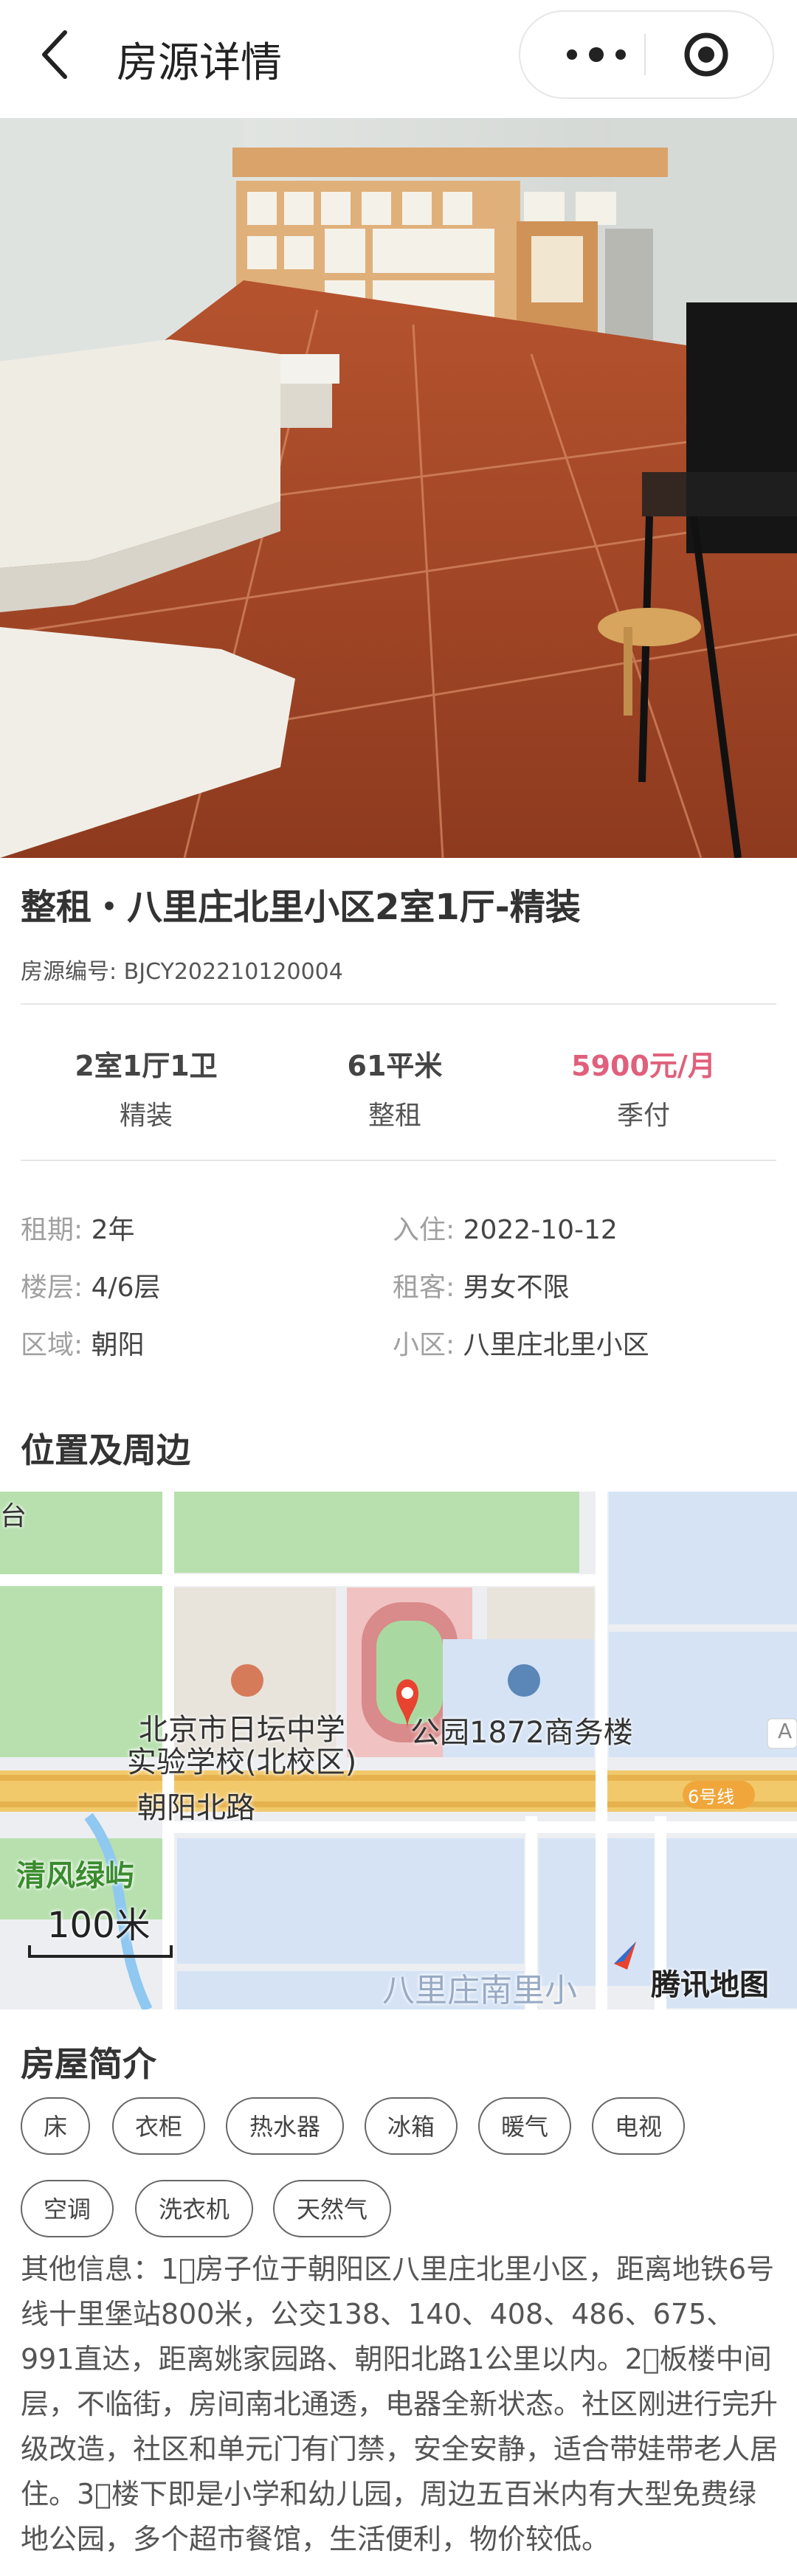  What do you see at coordinates (638, 2126) in the screenshot?
I see `amenity-tag: 电视` at bounding box center [638, 2126].